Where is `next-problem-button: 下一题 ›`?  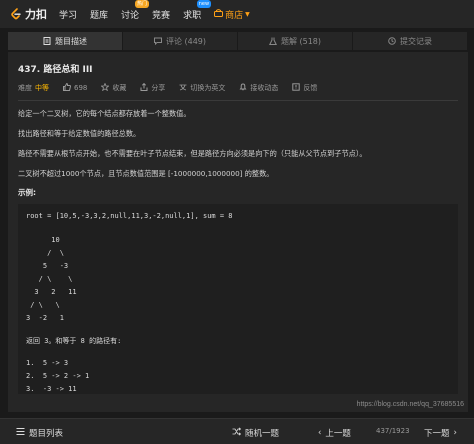 next-problem-button: 下一题 › is located at coordinates (440, 433).